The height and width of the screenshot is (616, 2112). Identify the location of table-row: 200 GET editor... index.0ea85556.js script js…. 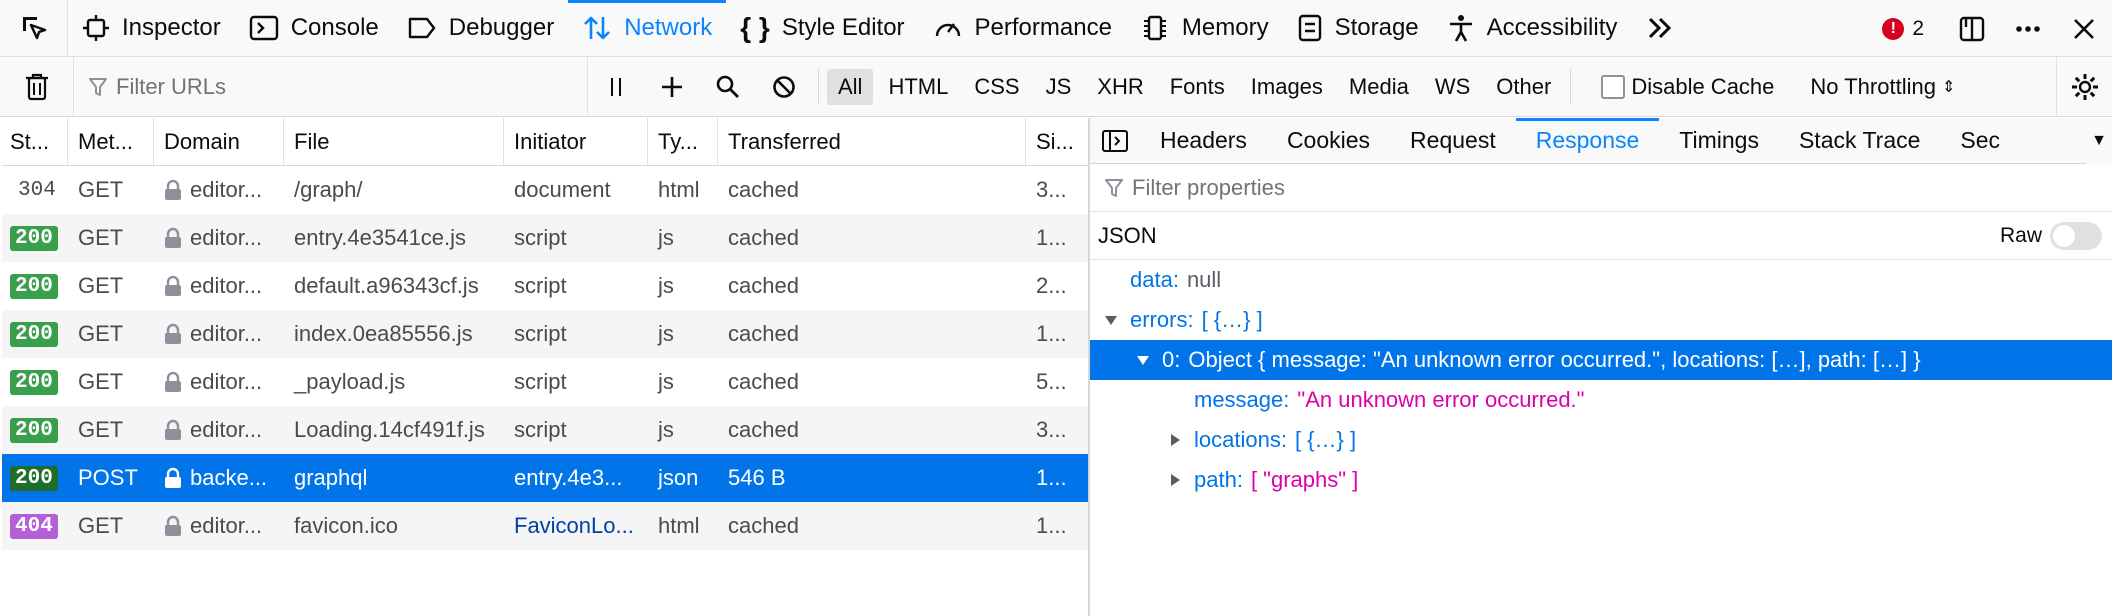
(545, 334).